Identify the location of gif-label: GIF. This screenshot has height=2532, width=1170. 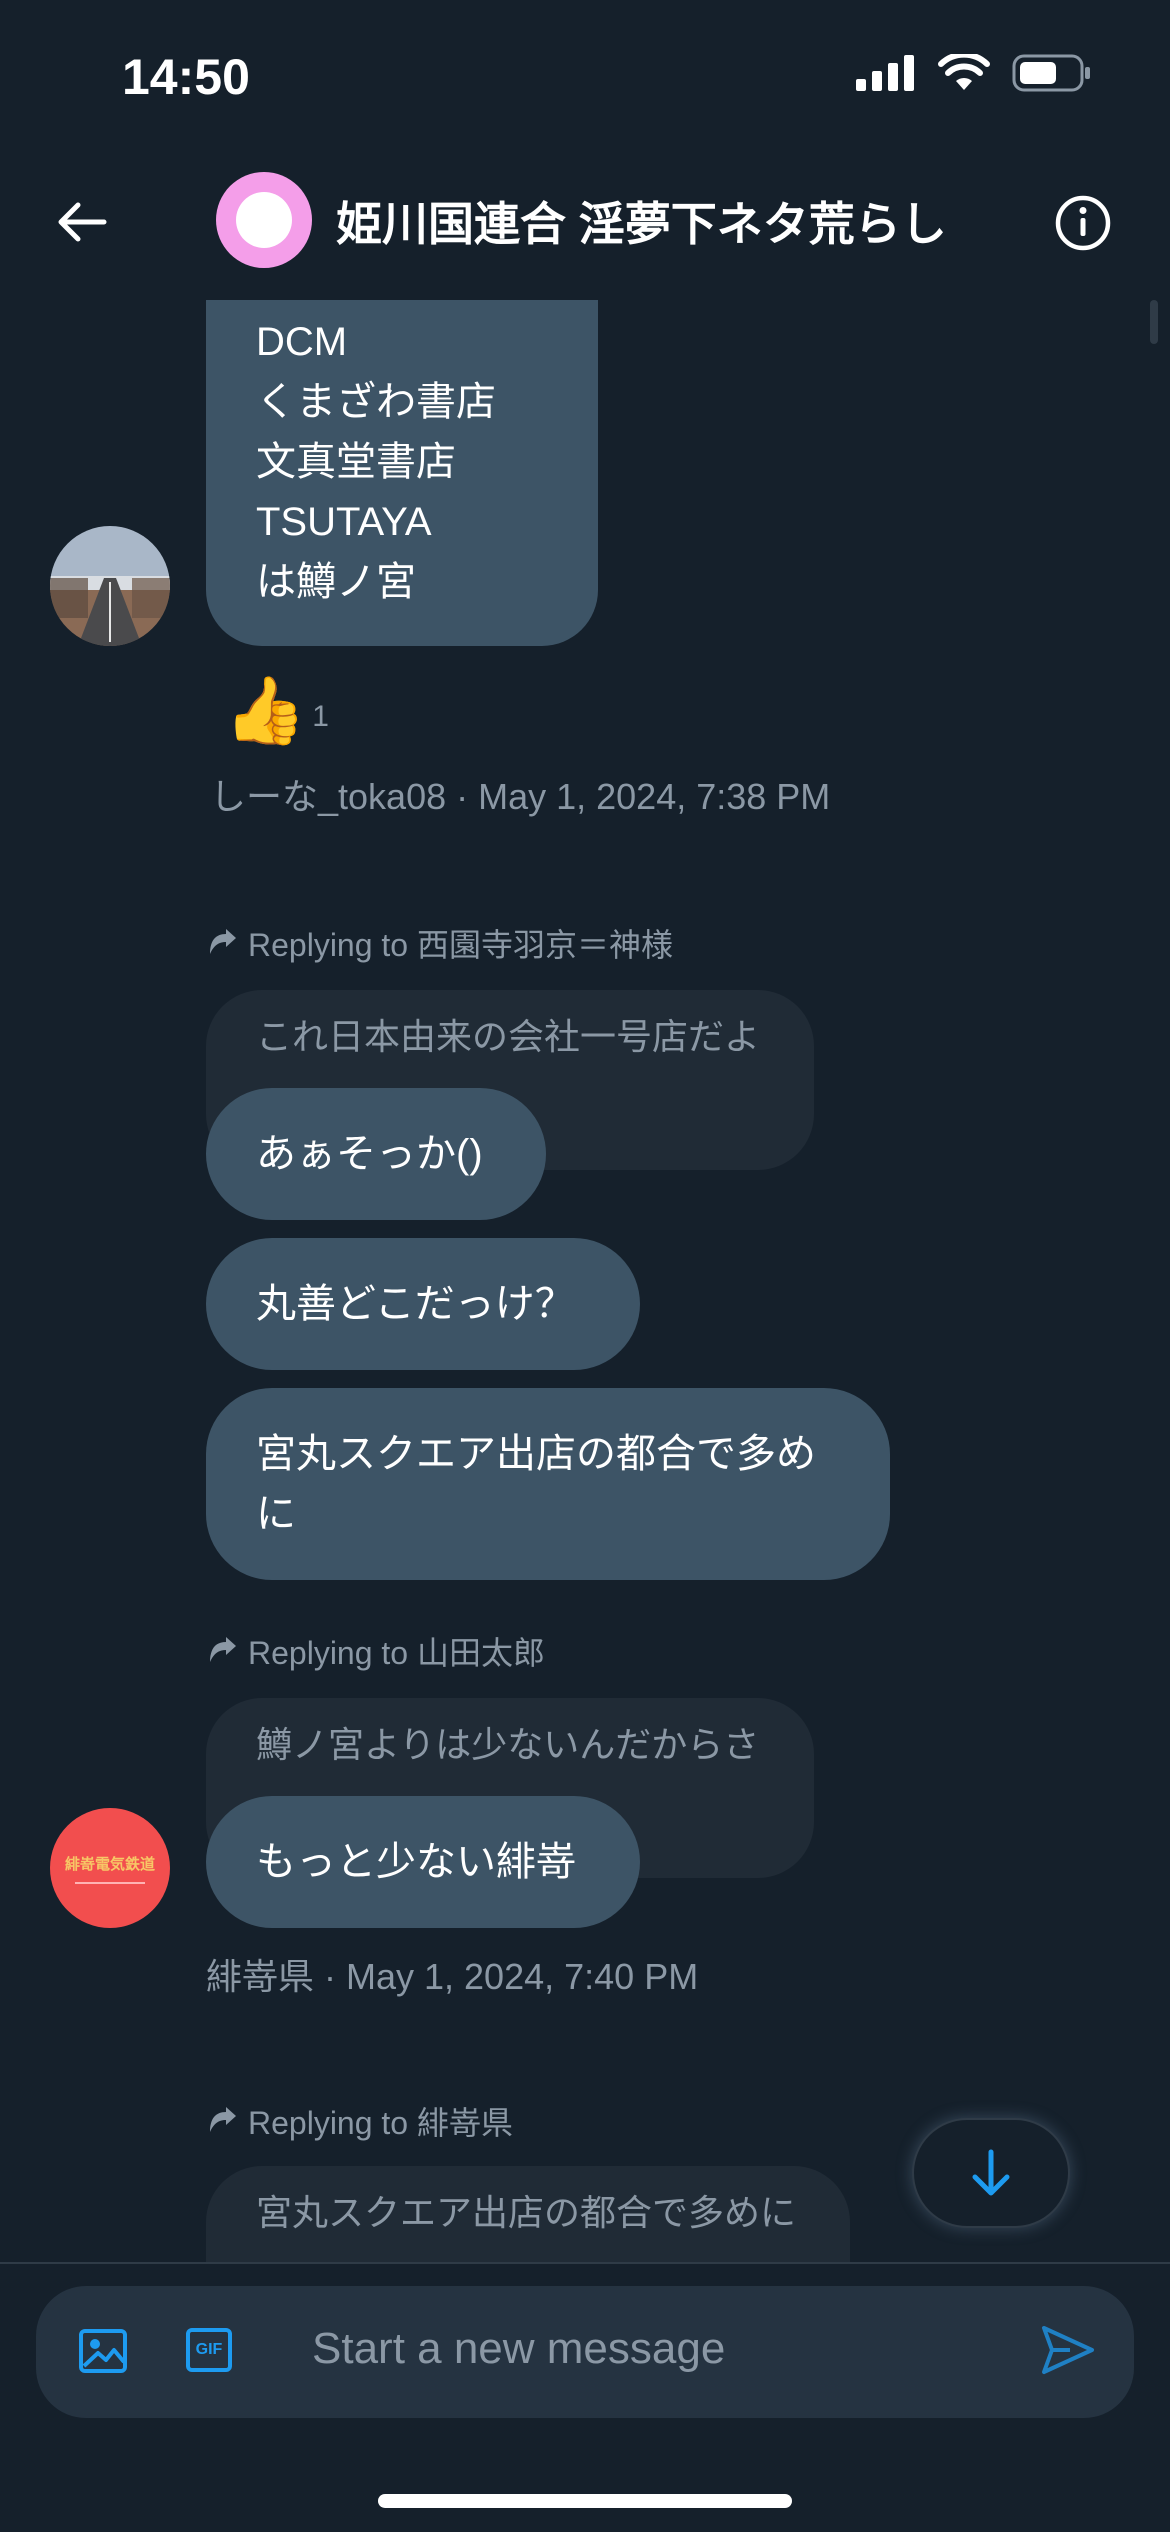
(209, 2349).